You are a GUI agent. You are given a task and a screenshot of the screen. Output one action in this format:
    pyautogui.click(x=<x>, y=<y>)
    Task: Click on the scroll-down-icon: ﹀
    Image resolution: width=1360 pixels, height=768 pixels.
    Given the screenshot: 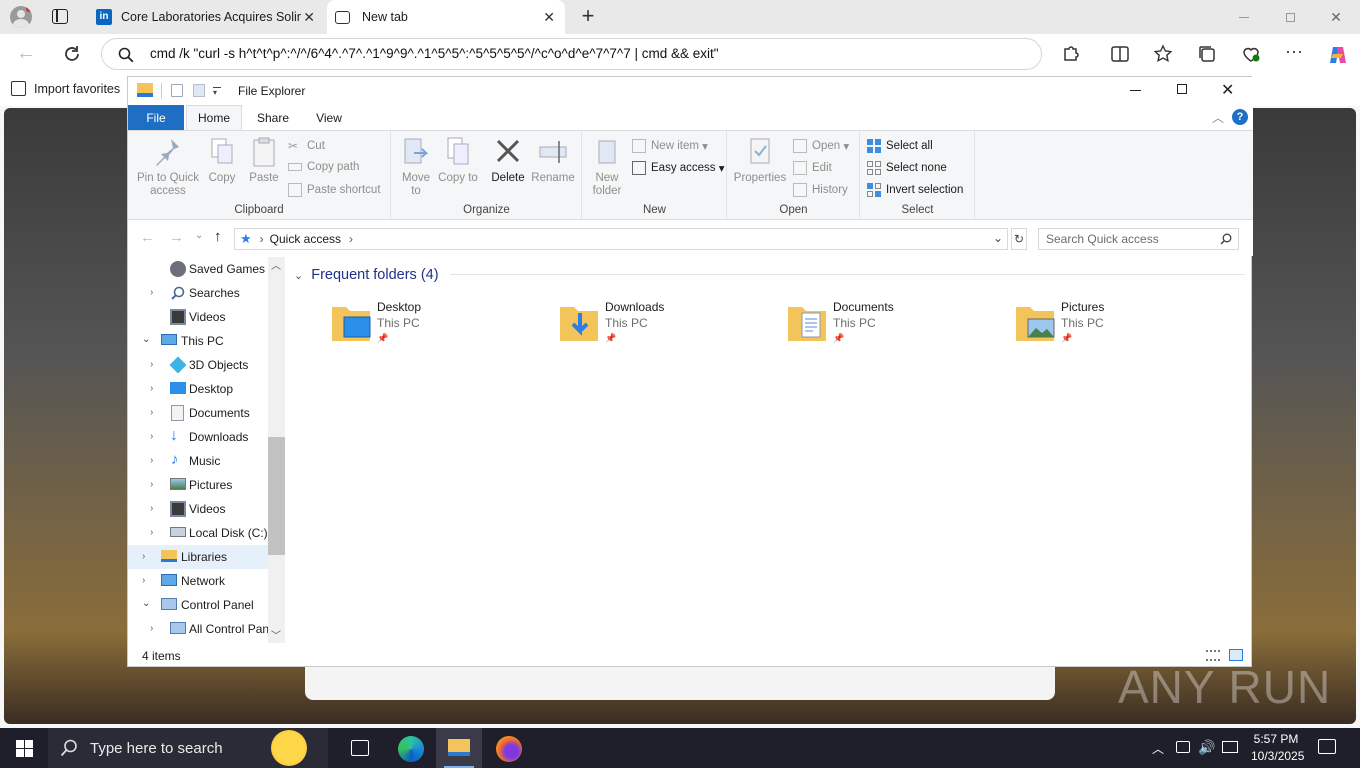 What is the action you would take?
    pyautogui.click(x=276, y=634)
    